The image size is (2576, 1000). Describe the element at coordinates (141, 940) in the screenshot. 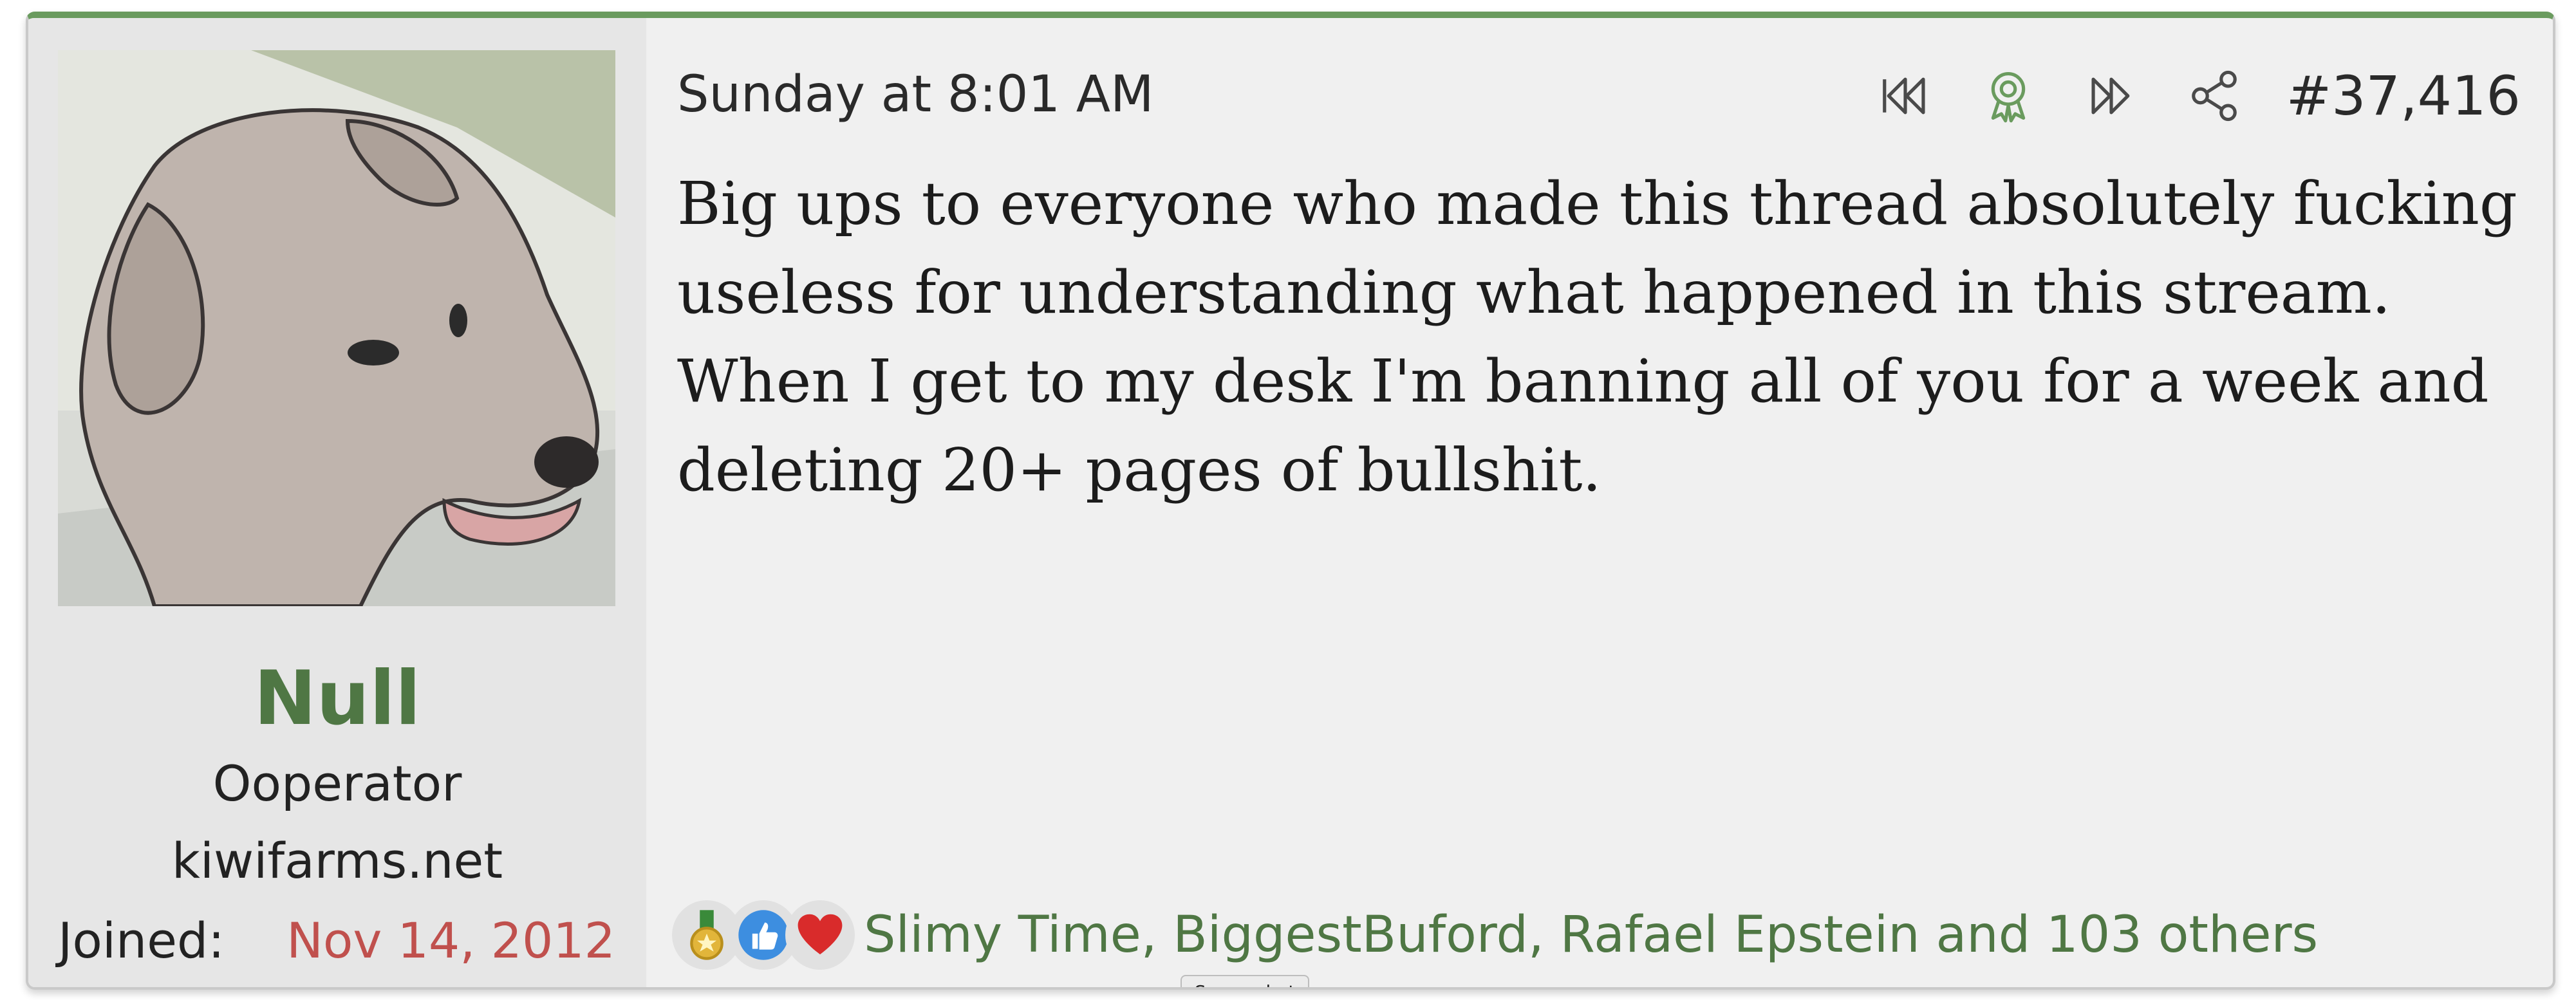

I see `joined-label: Joined:` at that location.